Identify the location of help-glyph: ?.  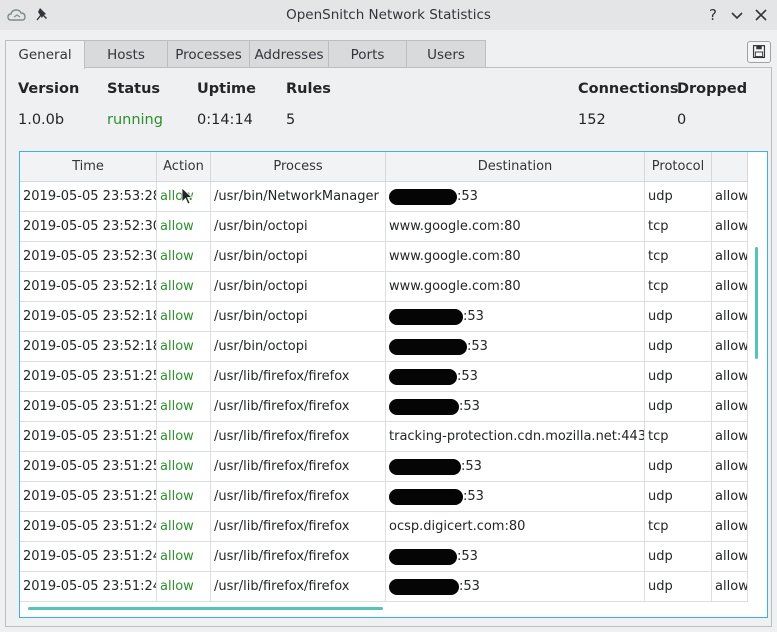
(713, 15).